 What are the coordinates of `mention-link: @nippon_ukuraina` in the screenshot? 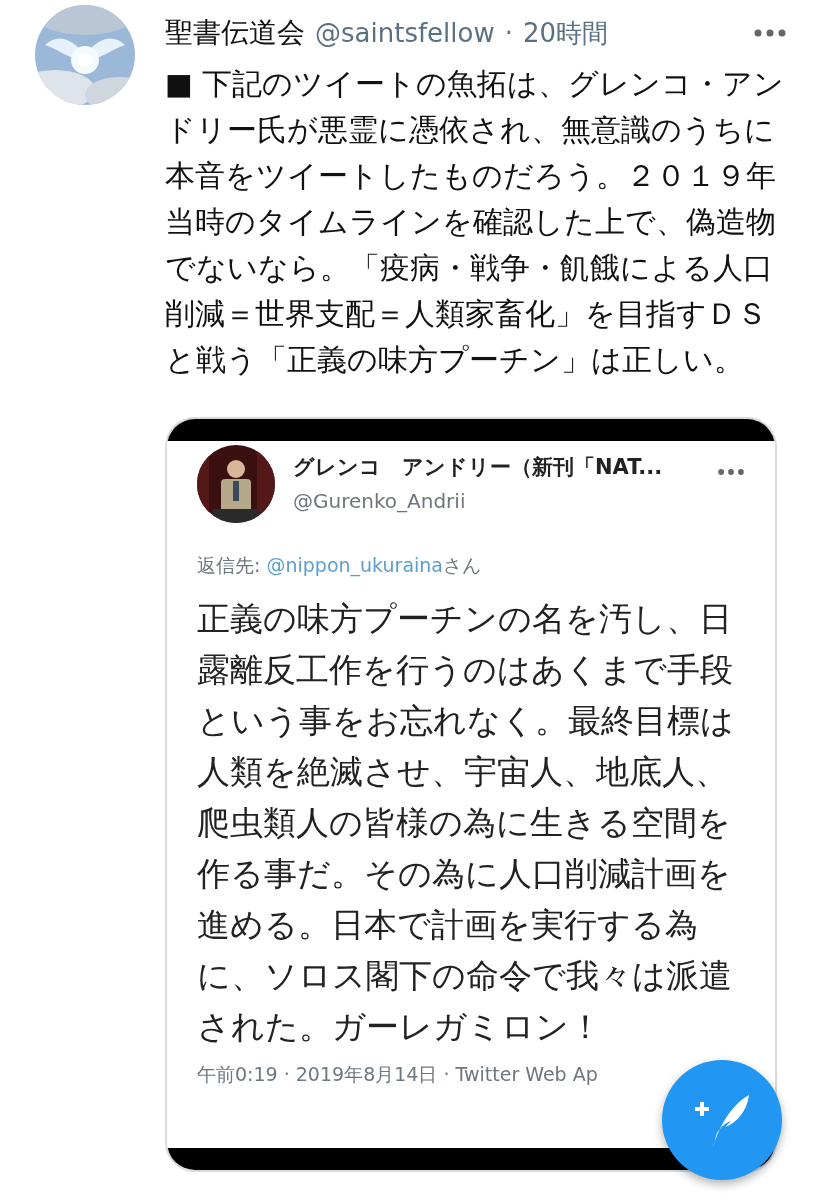 It's located at (354, 565).